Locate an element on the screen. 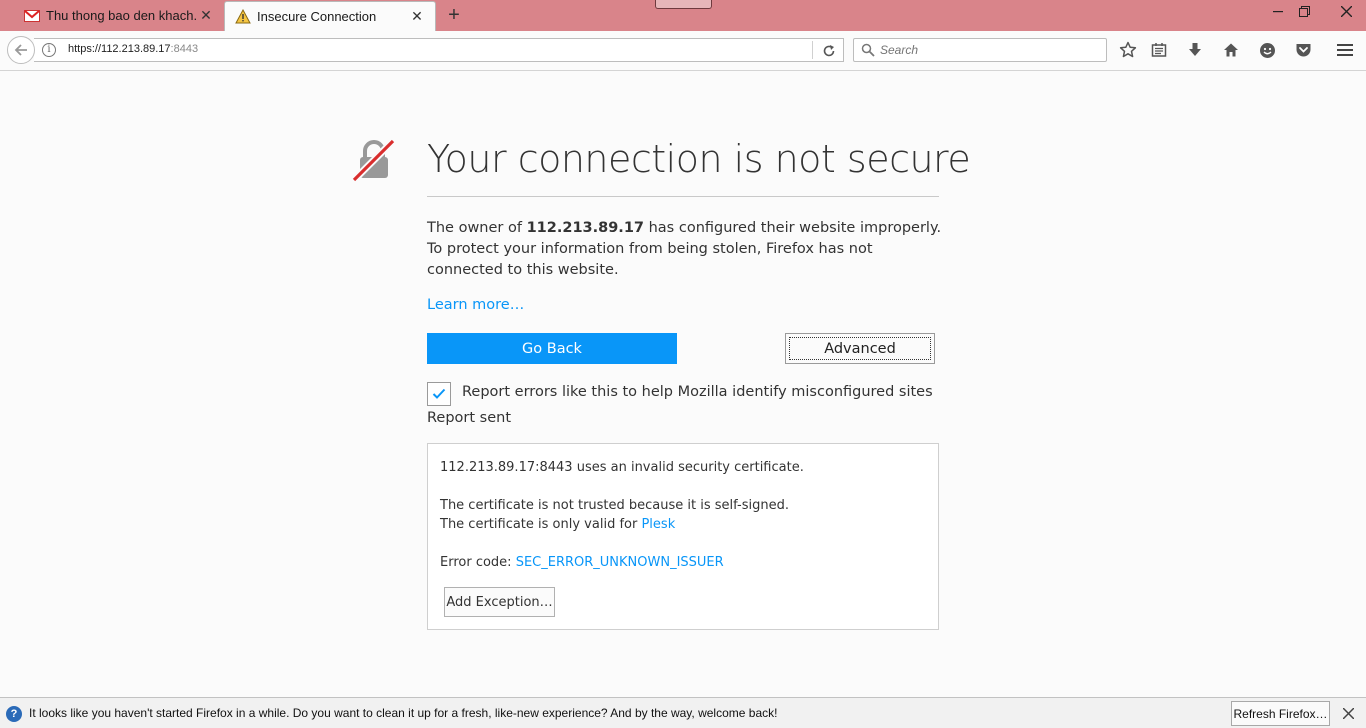 The height and width of the screenshot is (728, 1366). title-divider is located at coordinates (683, 196).